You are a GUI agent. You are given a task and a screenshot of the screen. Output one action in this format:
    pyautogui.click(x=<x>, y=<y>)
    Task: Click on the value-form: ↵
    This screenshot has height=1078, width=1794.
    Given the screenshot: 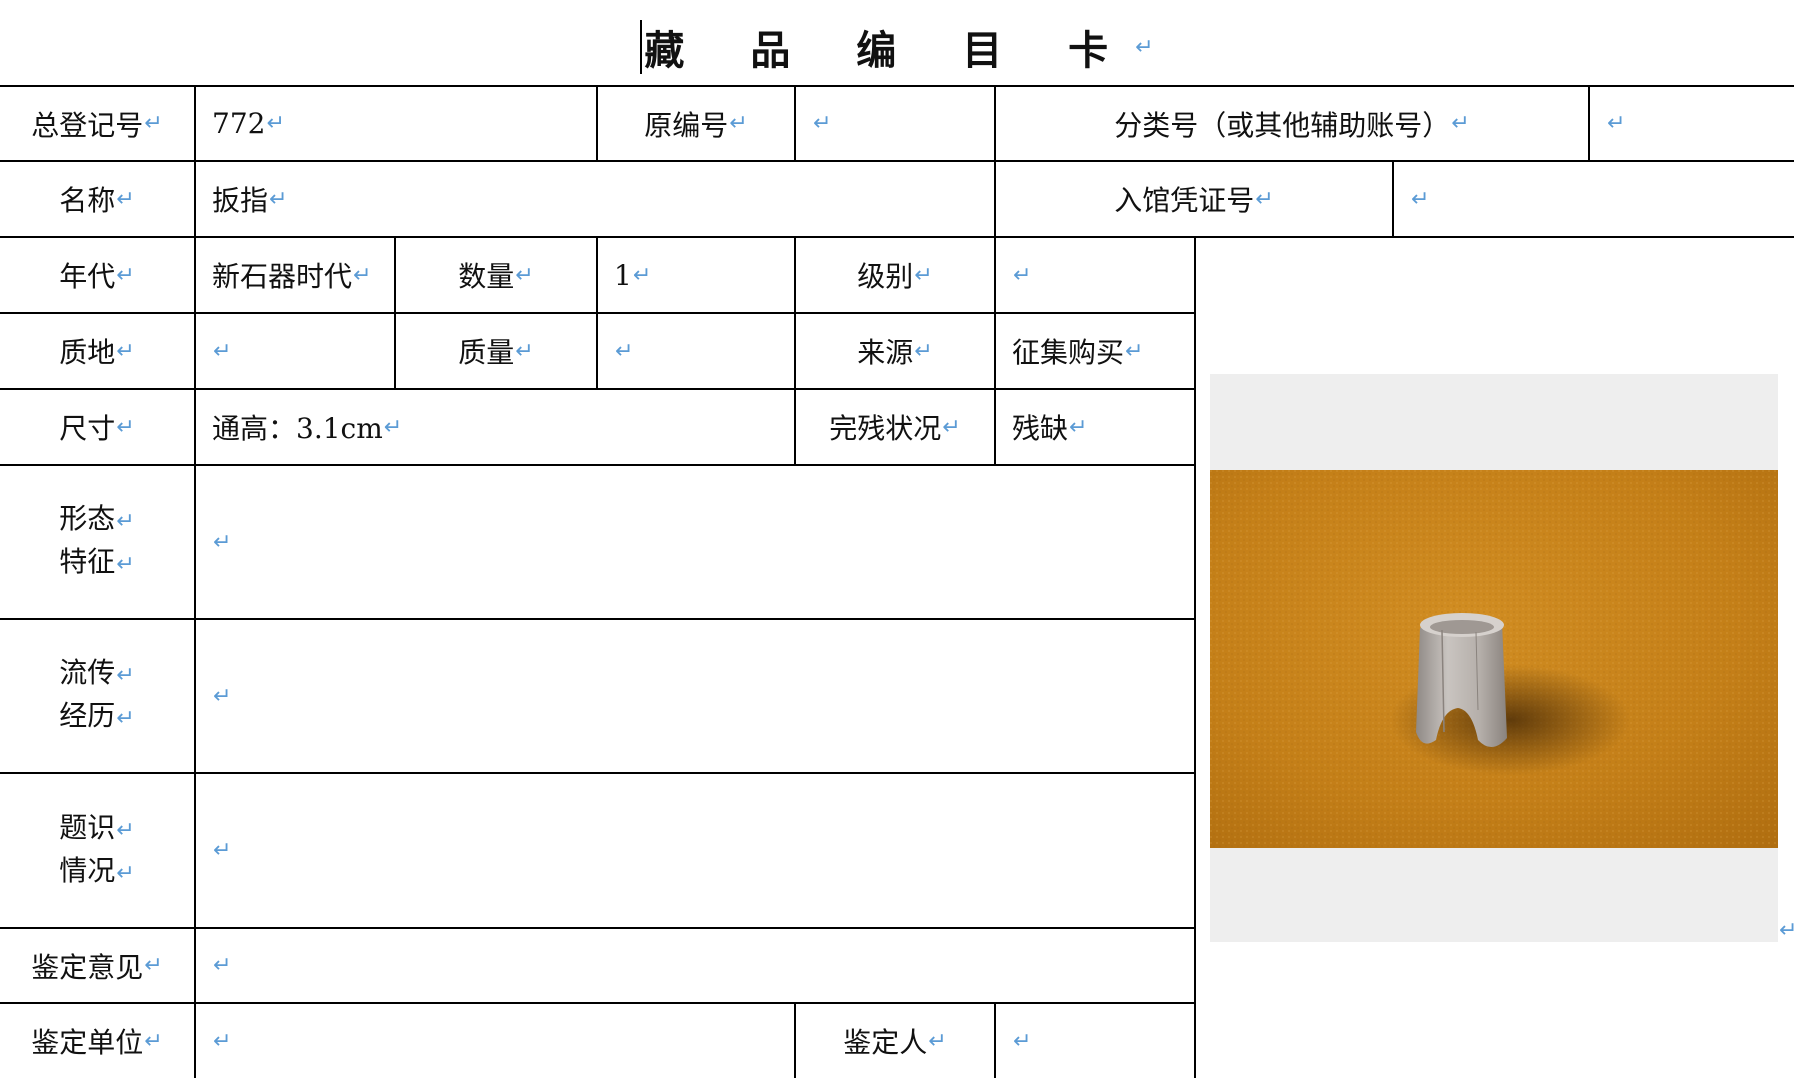 What is the action you would take?
    pyautogui.click(x=695, y=542)
    